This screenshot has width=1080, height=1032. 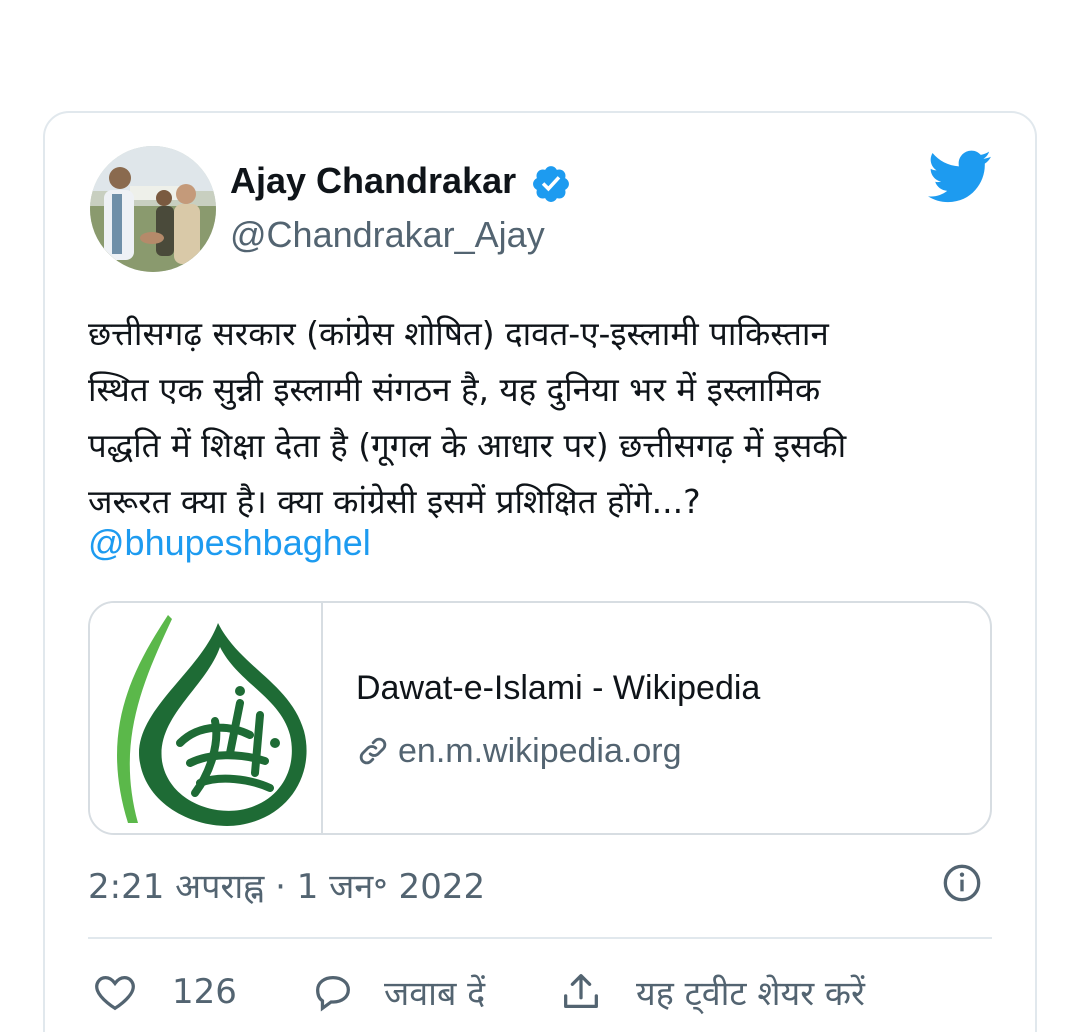 I want to click on verified-badge-icon, so click(x=551, y=184).